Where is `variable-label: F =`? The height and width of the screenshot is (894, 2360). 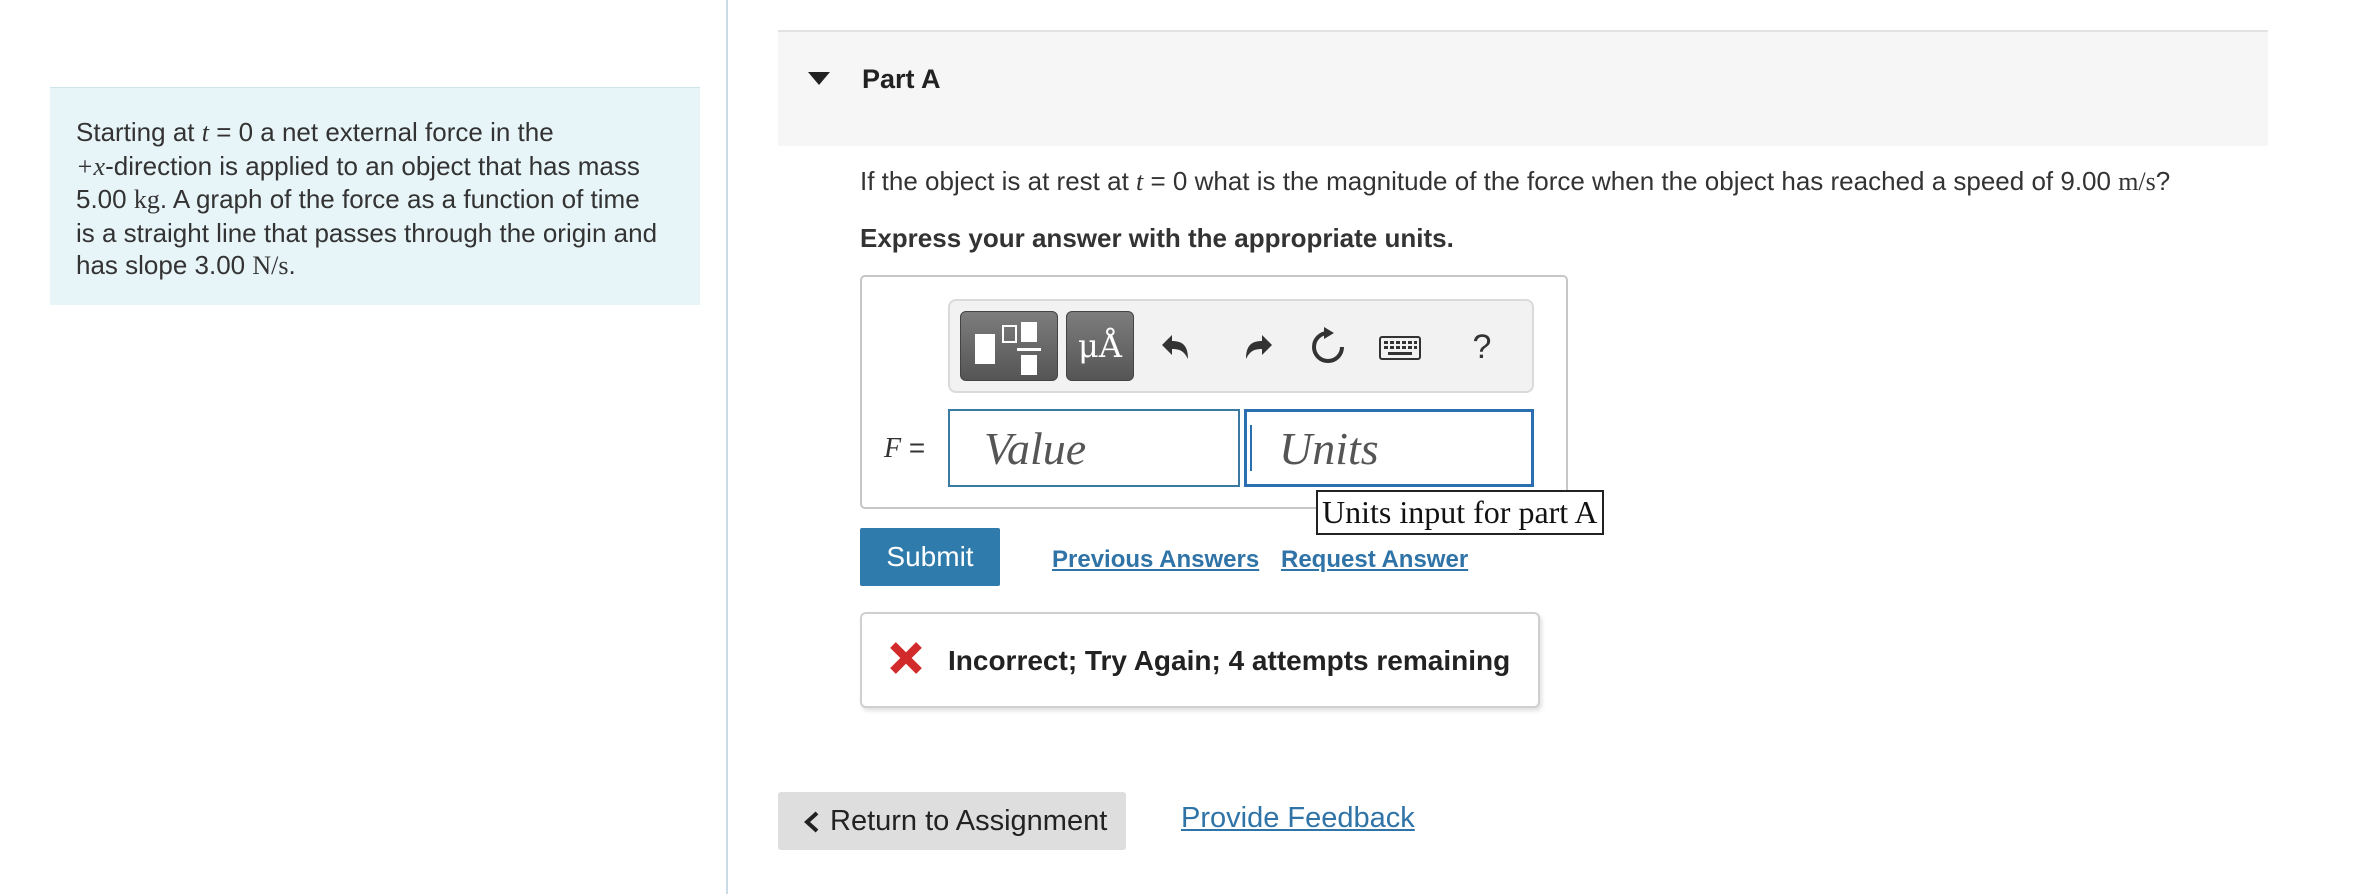
variable-label: F = is located at coordinates (905, 448).